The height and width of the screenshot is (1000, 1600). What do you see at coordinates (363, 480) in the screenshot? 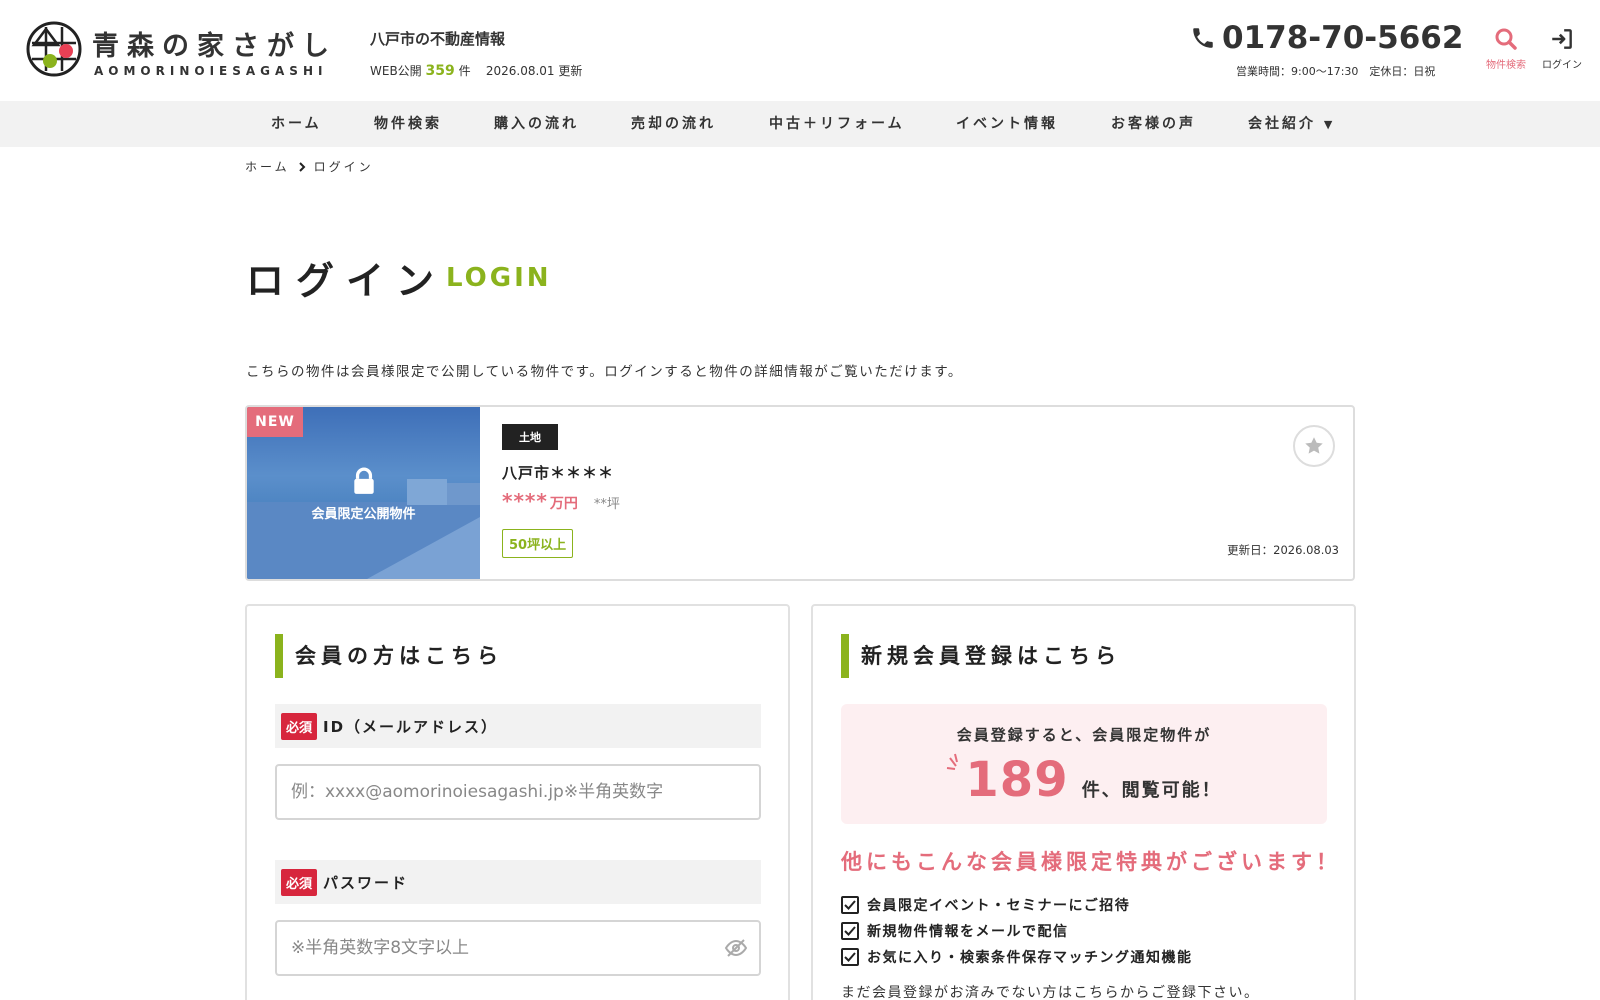
I see `lock-icon` at bounding box center [363, 480].